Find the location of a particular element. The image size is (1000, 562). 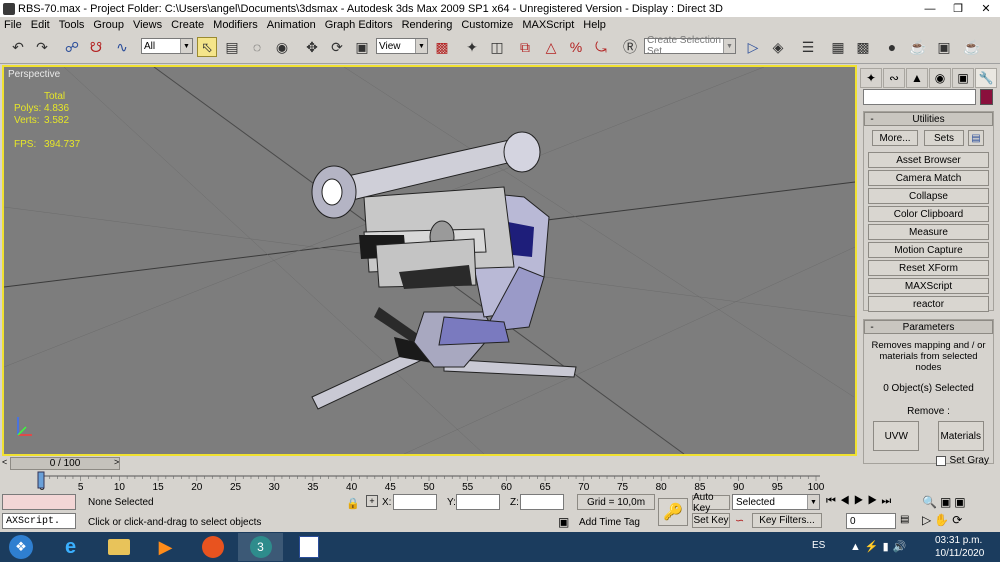

asset-browser-button: Asset Browser is located at coordinates (928, 160).